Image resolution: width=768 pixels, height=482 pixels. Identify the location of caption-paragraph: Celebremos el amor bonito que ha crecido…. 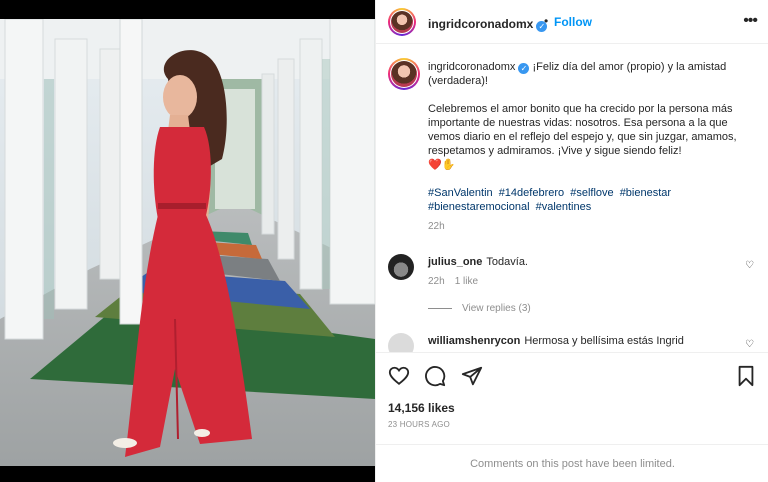
(593, 137).